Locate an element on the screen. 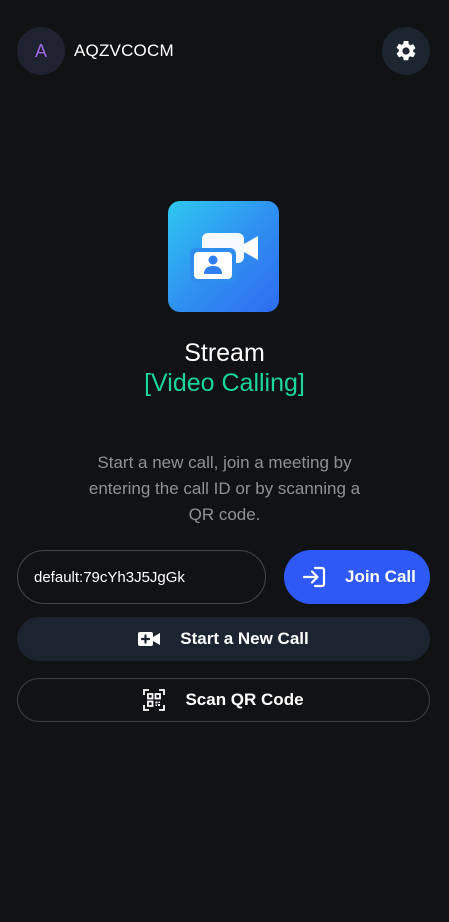 This screenshot has width=449, height=922. call-id-input is located at coordinates (141, 577).